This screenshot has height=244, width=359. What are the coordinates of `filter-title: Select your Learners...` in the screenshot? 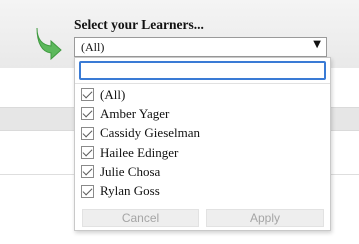 It's located at (139, 24).